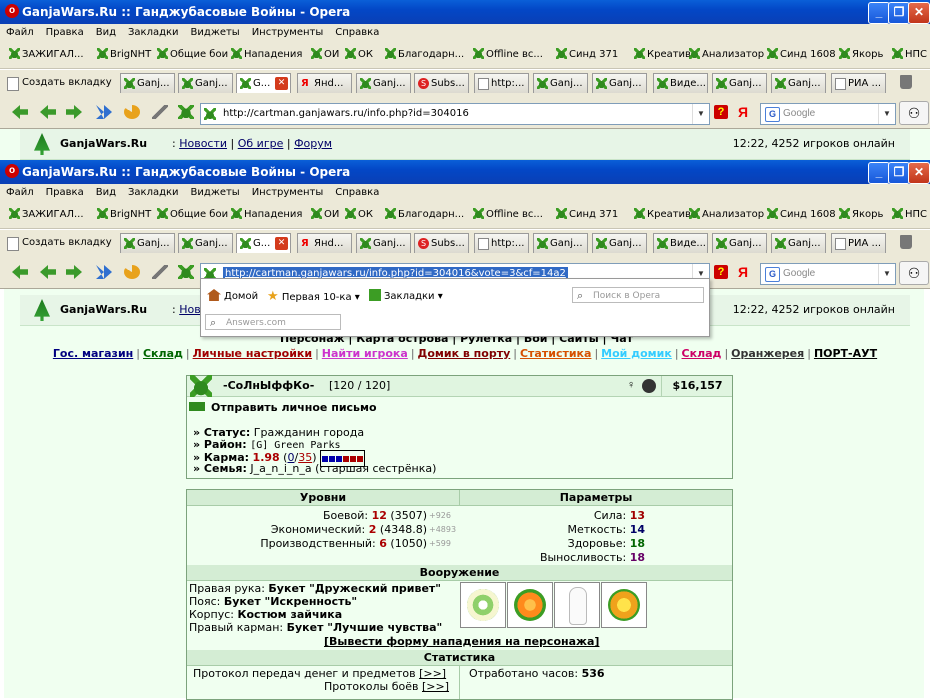 The height and width of the screenshot is (700, 930). What do you see at coordinates (464, 353) in the screenshot?
I see `menu-link: Домик в порту` at bounding box center [464, 353].